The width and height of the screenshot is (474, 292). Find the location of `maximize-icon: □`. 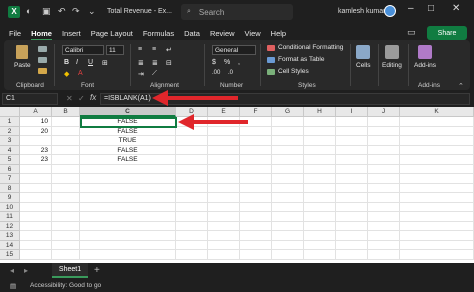

maximize-icon: □ is located at coordinates (431, 8).